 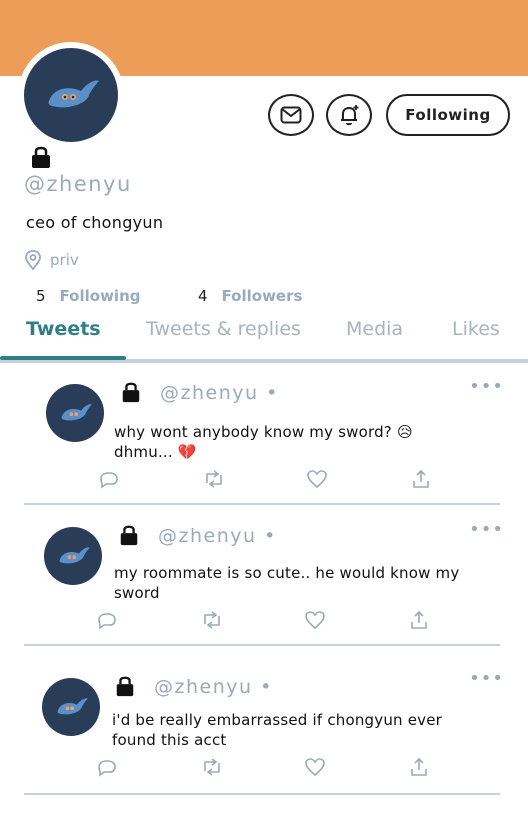 What do you see at coordinates (63, 358) in the screenshot?
I see `active-tab-indicator` at bounding box center [63, 358].